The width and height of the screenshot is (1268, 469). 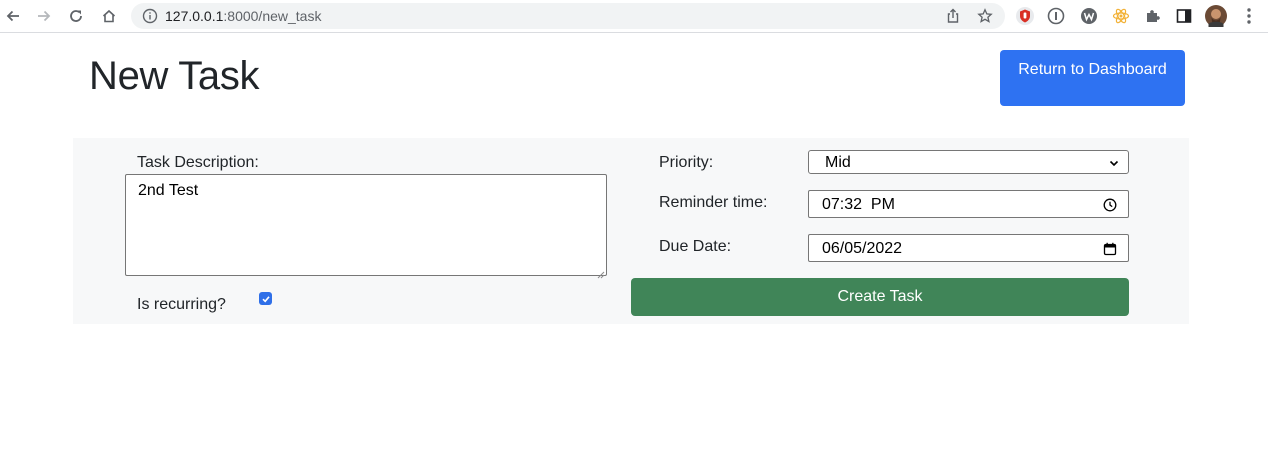 What do you see at coordinates (968, 162) in the screenshot?
I see `priority-select: Mid` at bounding box center [968, 162].